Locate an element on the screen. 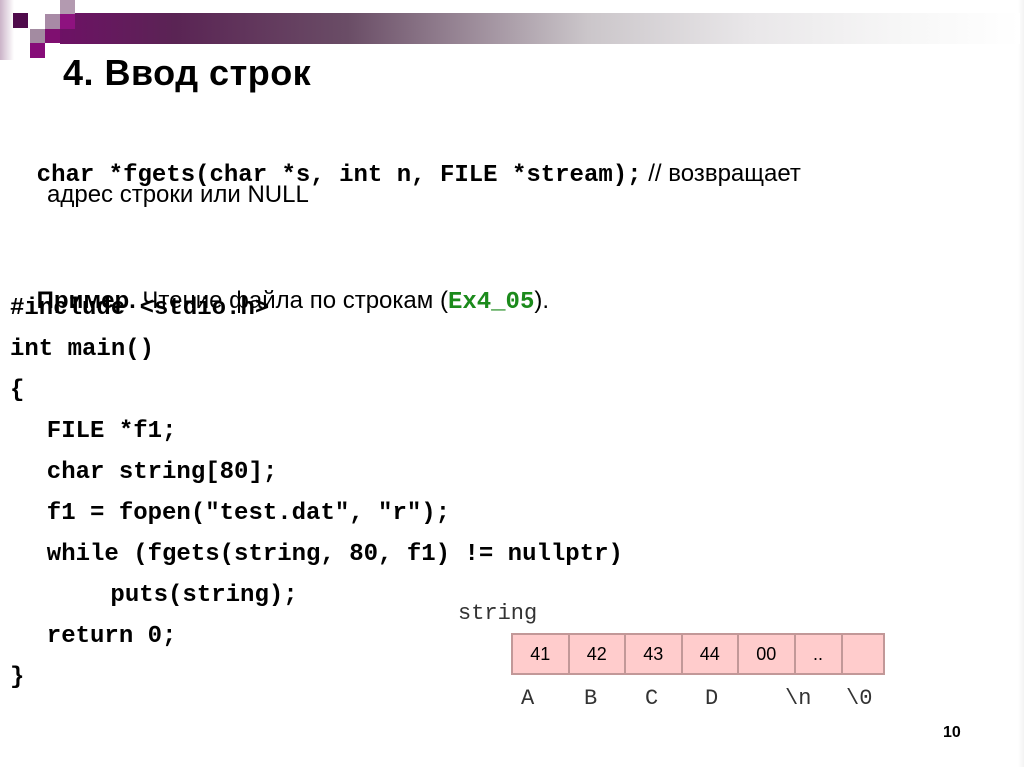 The image size is (1024, 767). example-file-ref: Ex4_05 is located at coordinates (491, 302).